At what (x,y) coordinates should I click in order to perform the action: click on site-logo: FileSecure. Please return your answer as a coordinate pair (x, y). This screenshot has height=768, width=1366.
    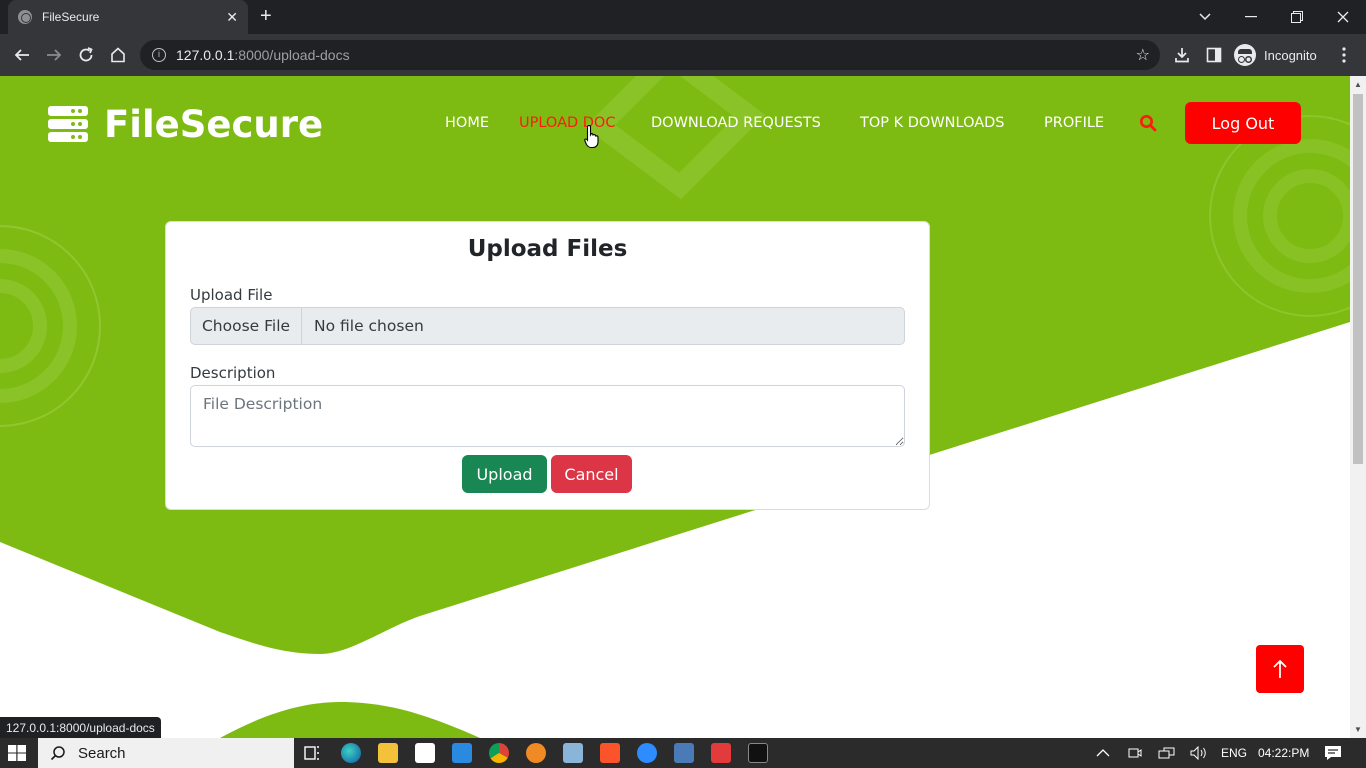
    Looking at the image, I should click on (186, 124).